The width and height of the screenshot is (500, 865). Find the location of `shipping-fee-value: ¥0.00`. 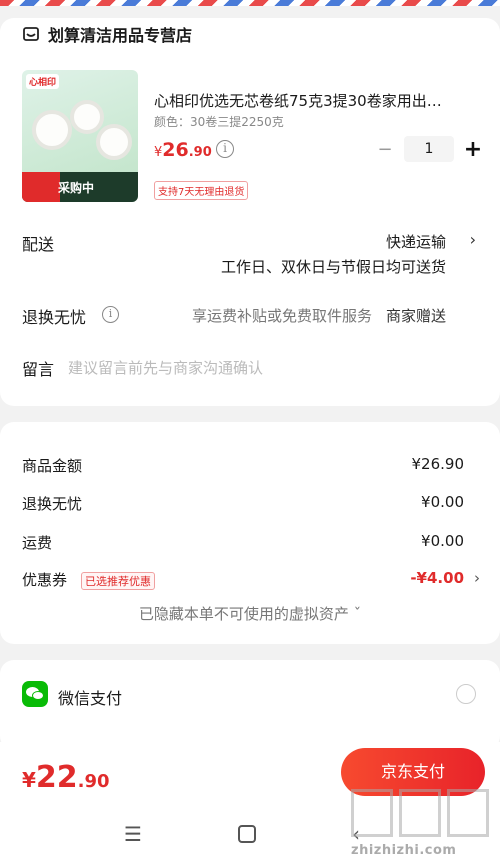

shipping-fee-value: ¥0.00 is located at coordinates (442, 541).